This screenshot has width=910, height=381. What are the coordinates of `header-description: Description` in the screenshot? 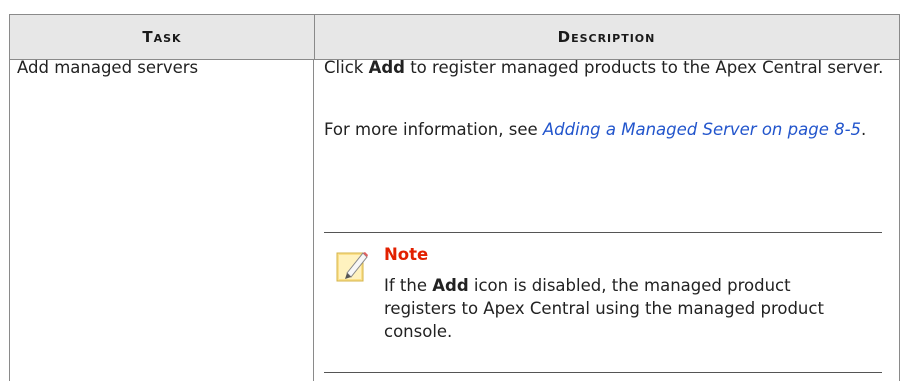 It's located at (606, 37).